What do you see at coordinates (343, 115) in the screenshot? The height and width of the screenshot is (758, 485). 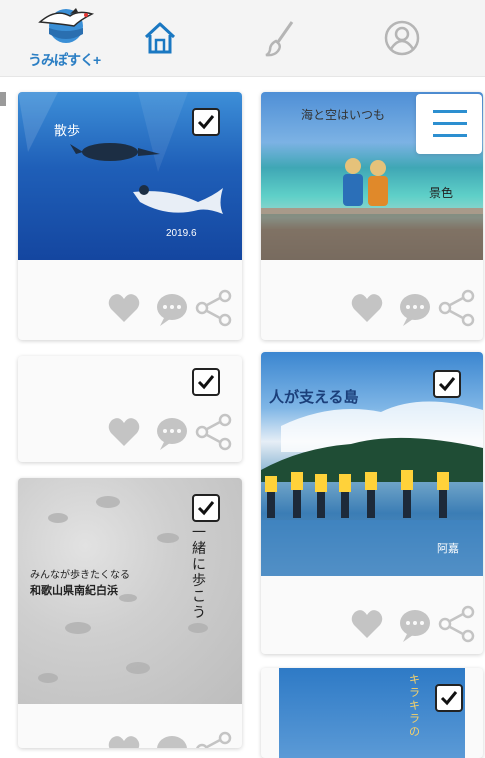 I see `photo-caption: 海と空はいつも` at bounding box center [343, 115].